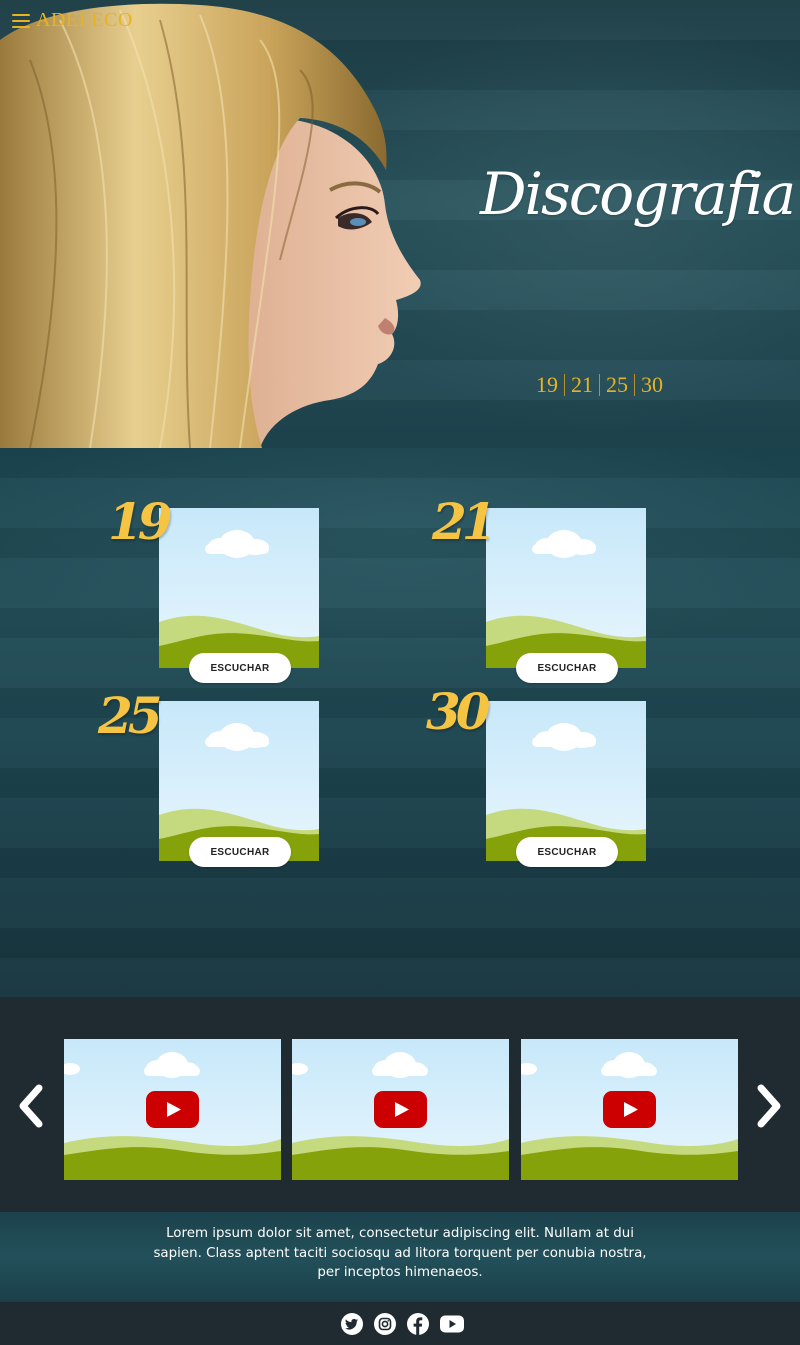 This screenshot has width=800, height=1345. Describe the element at coordinates (31, 1106) in the screenshot. I see `chevron-left-icon` at that location.